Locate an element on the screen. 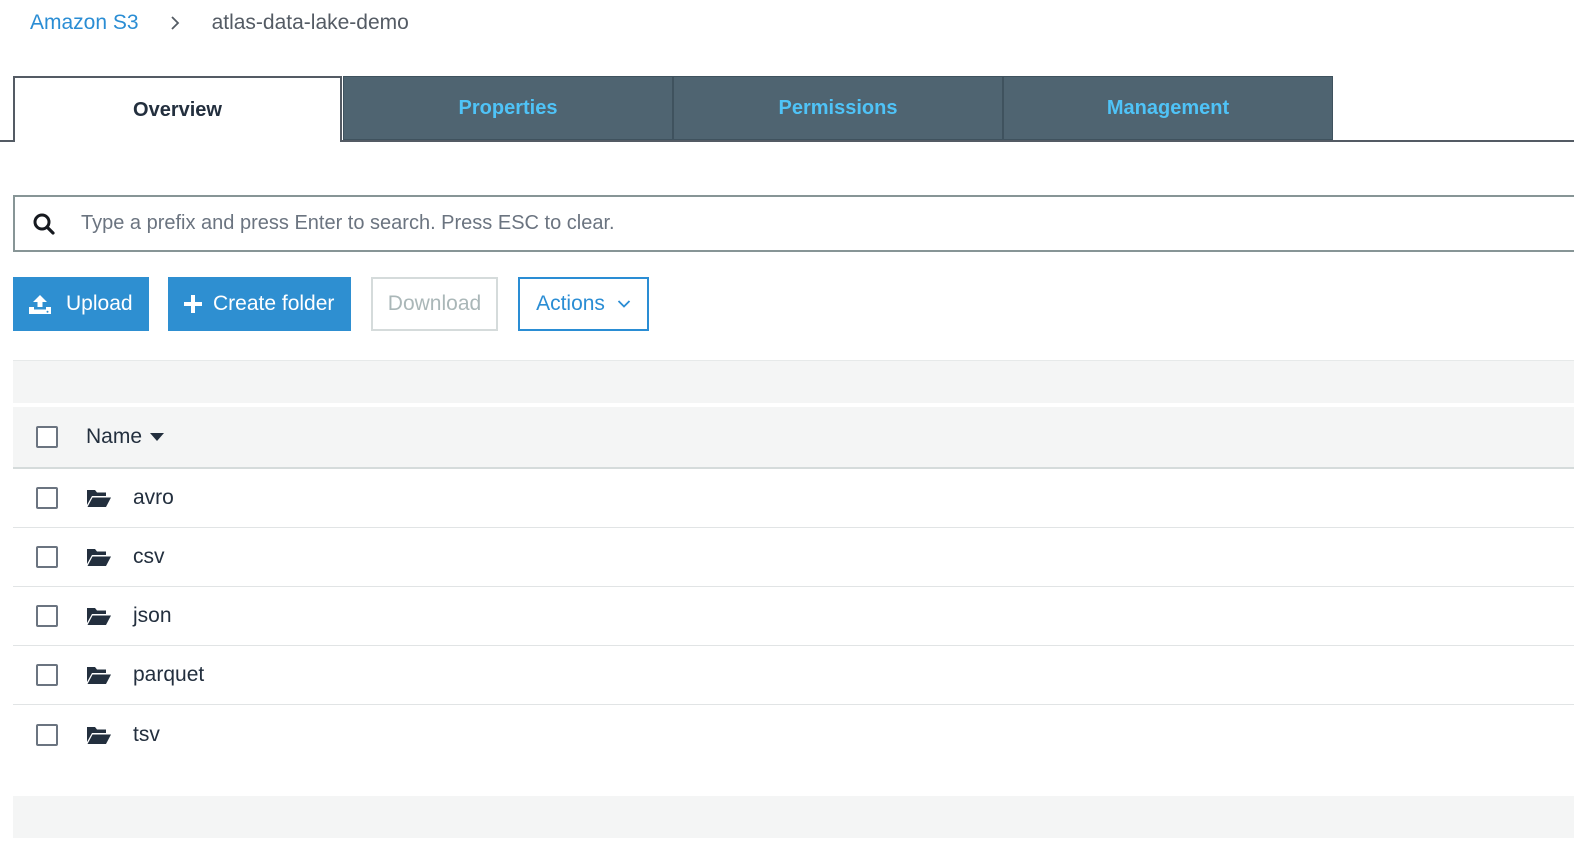 Image resolution: width=1574 pixels, height=867 pixels. table-row: parquet is located at coordinates (793, 675).